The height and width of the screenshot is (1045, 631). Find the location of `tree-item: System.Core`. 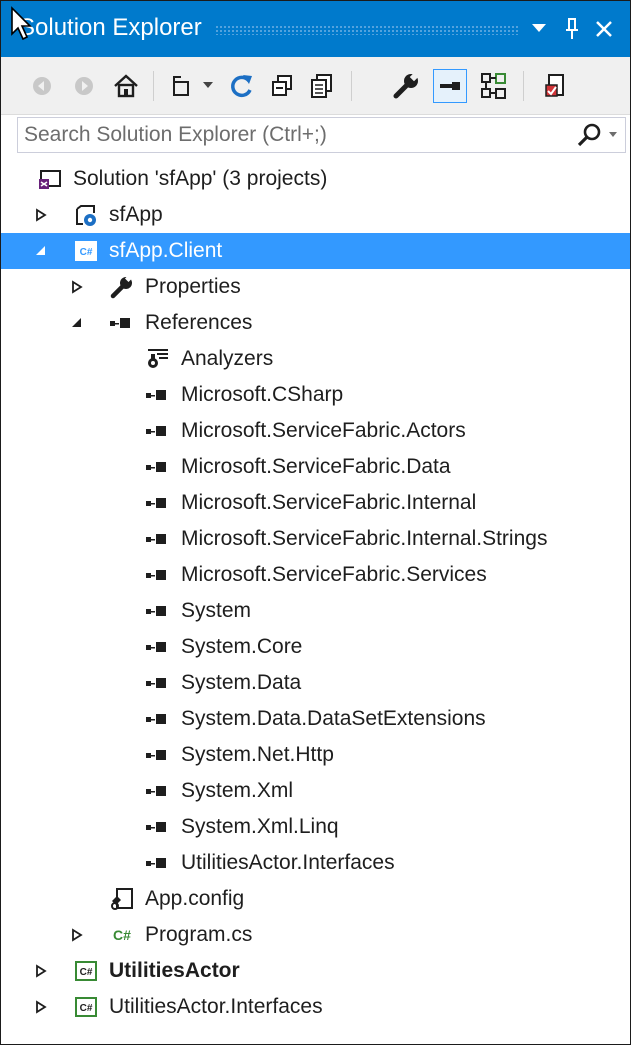

tree-item: System.Core is located at coordinates (315, 647).